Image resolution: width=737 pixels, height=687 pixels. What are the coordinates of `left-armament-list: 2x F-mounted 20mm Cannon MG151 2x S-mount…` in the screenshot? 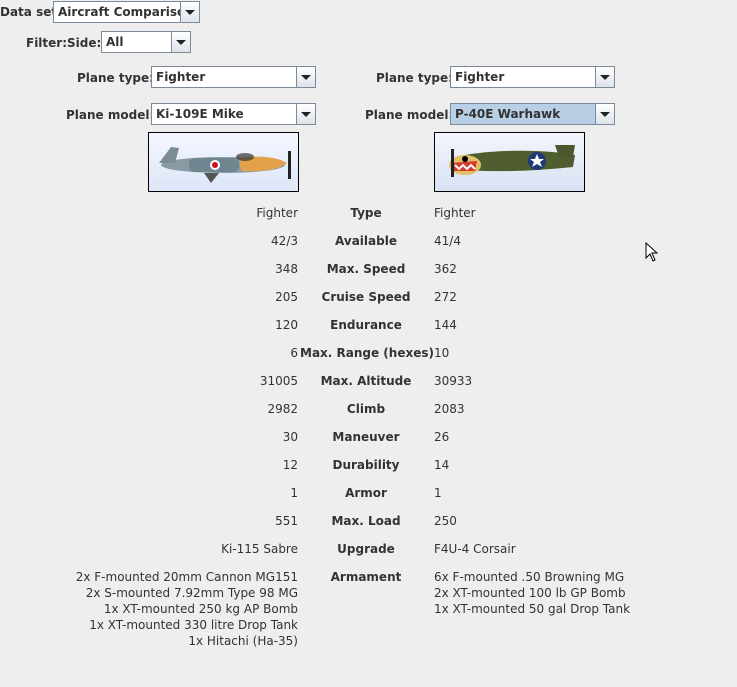 It's located at (187, 609).